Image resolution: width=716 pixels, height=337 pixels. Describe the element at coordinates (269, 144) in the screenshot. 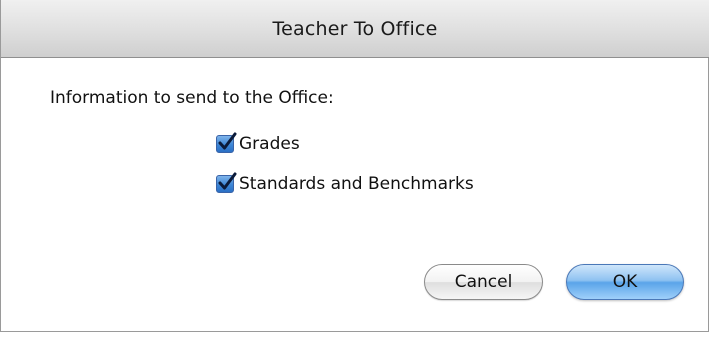

I see `grades-label: Grades` at that location.